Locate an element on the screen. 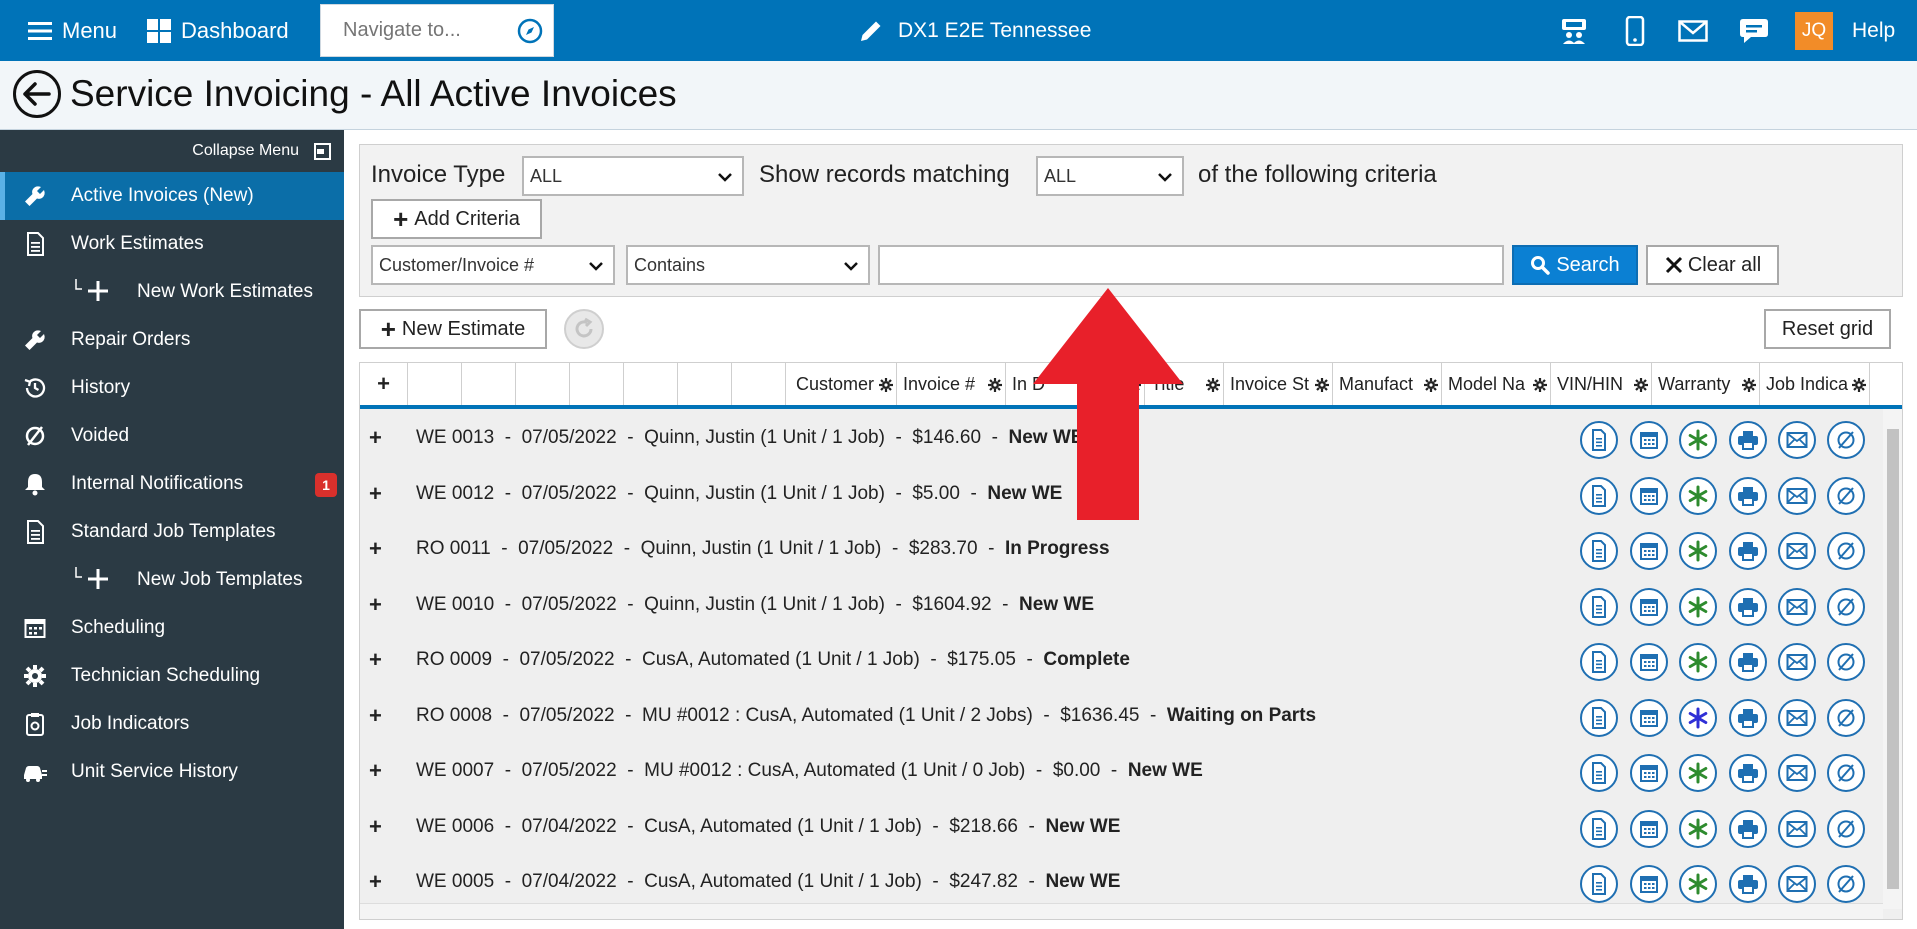 The width and height of the screenshot is (1917, 929). vertical-scrollbar is located at coordinates (1892, 659).